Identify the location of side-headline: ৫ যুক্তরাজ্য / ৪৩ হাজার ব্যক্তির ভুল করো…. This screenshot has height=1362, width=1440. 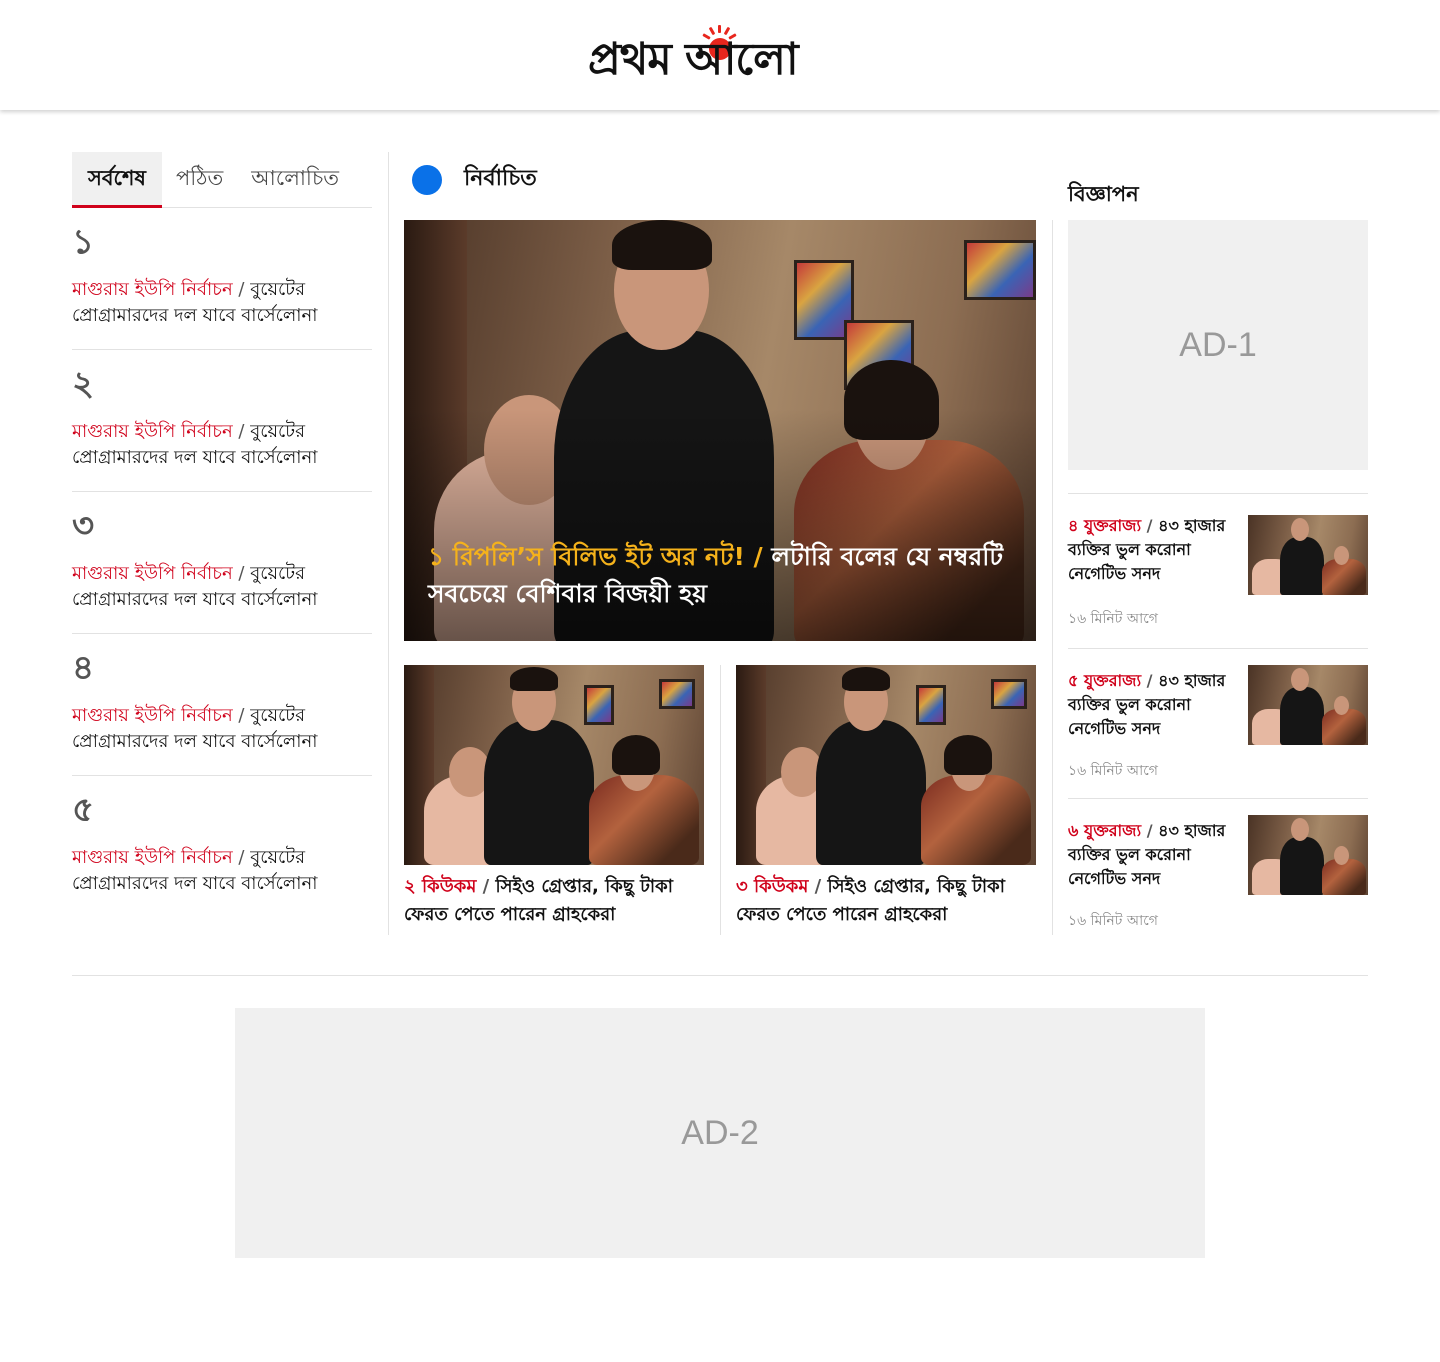
(1150, 705).